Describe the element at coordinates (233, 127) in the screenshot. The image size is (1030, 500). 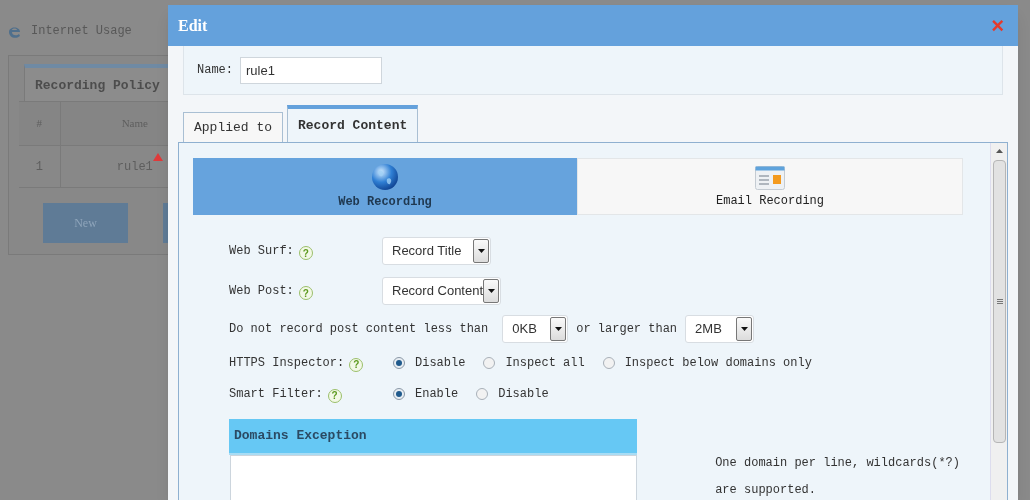
I see `tab: Applied to` at that location.